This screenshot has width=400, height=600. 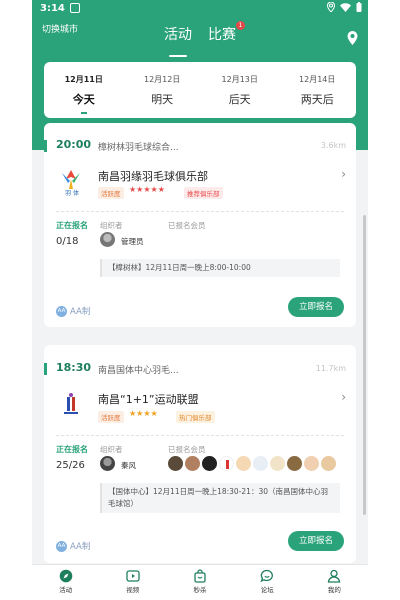 I want to click on tab-bar-item-forum: 论坛, so click(x=267, y=582).